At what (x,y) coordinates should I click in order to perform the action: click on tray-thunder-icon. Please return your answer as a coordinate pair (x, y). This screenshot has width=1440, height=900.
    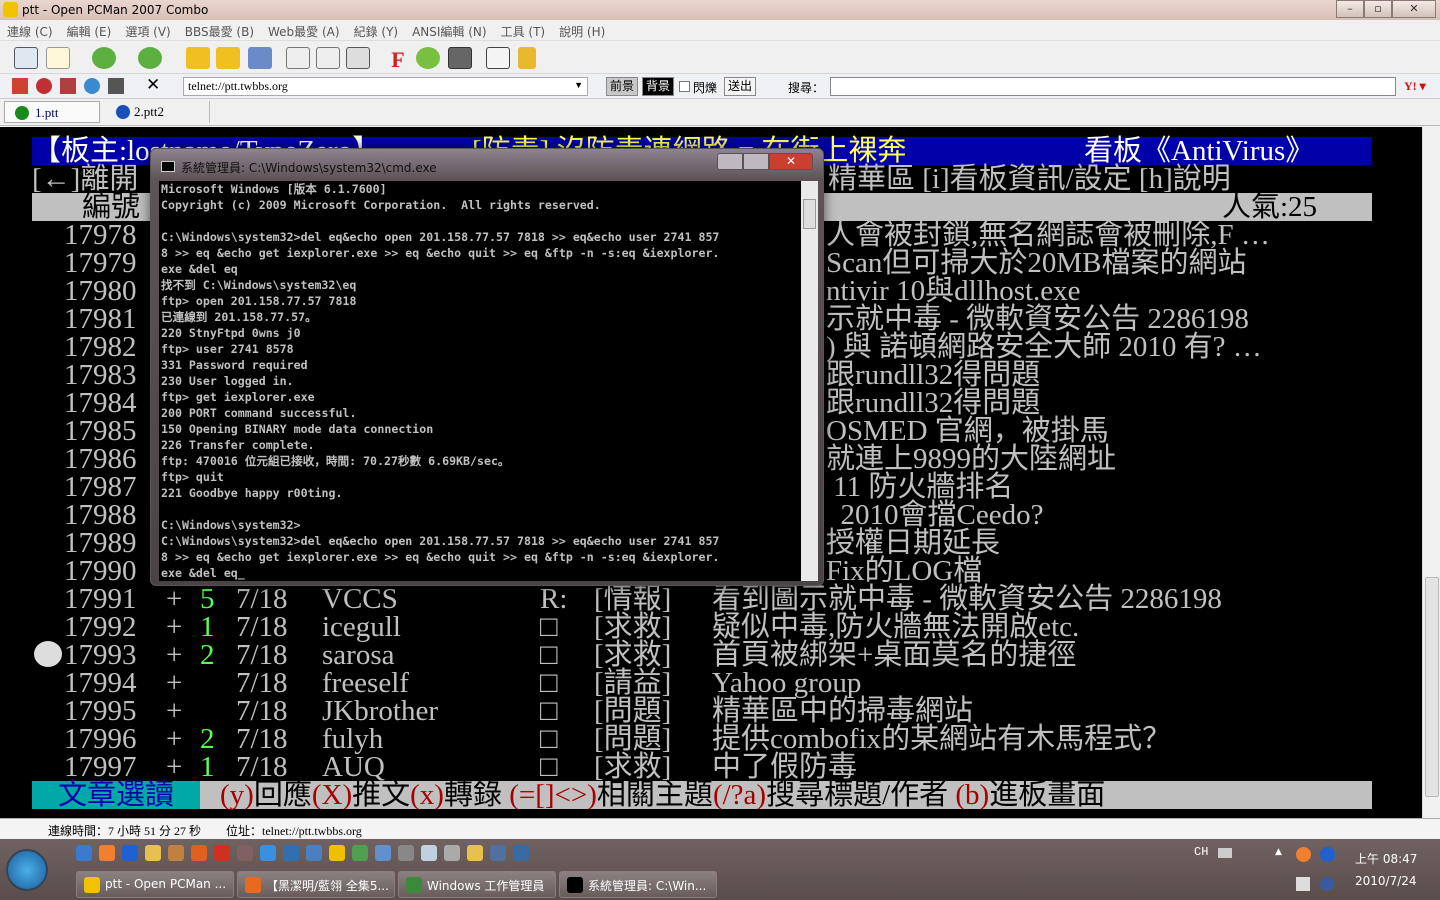
    Looking at the image, I should click on (1327, 854).